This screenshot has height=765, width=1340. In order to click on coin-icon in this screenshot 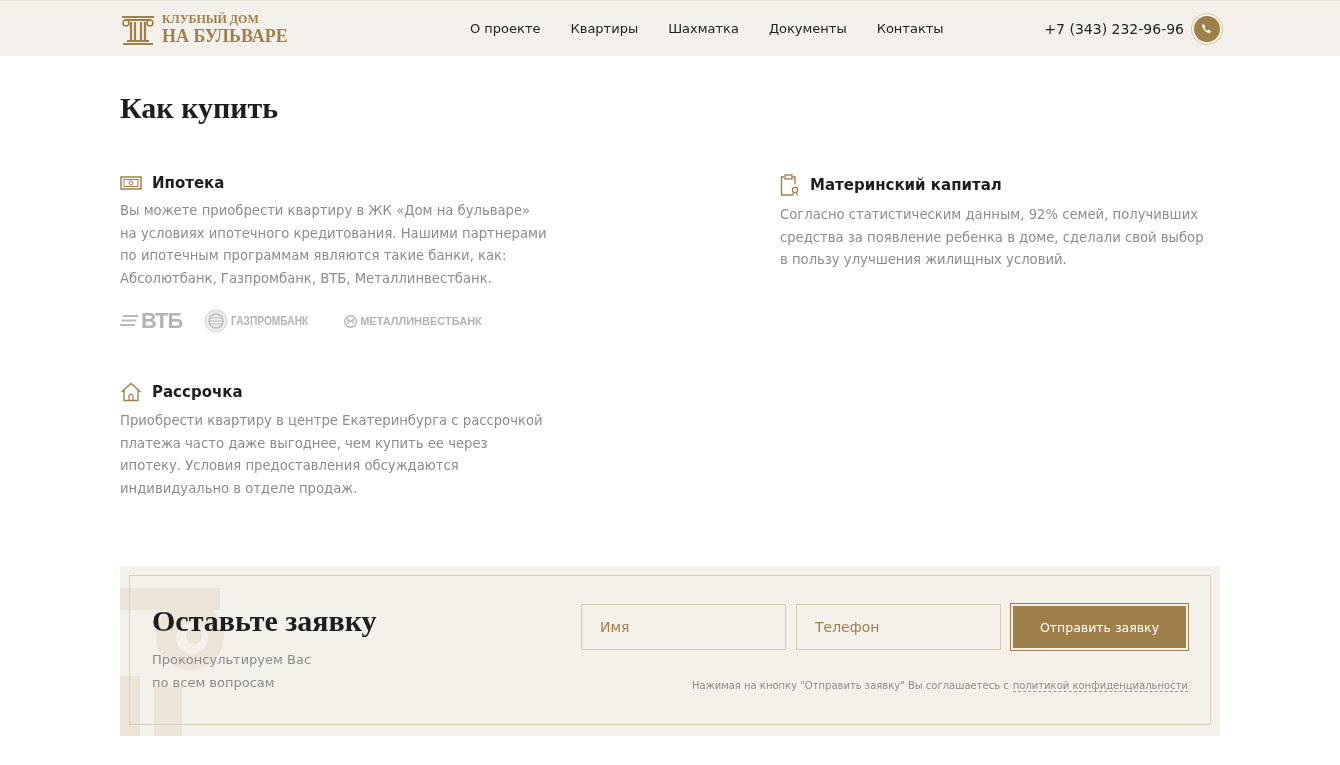, I will do `click(351, 321)`.